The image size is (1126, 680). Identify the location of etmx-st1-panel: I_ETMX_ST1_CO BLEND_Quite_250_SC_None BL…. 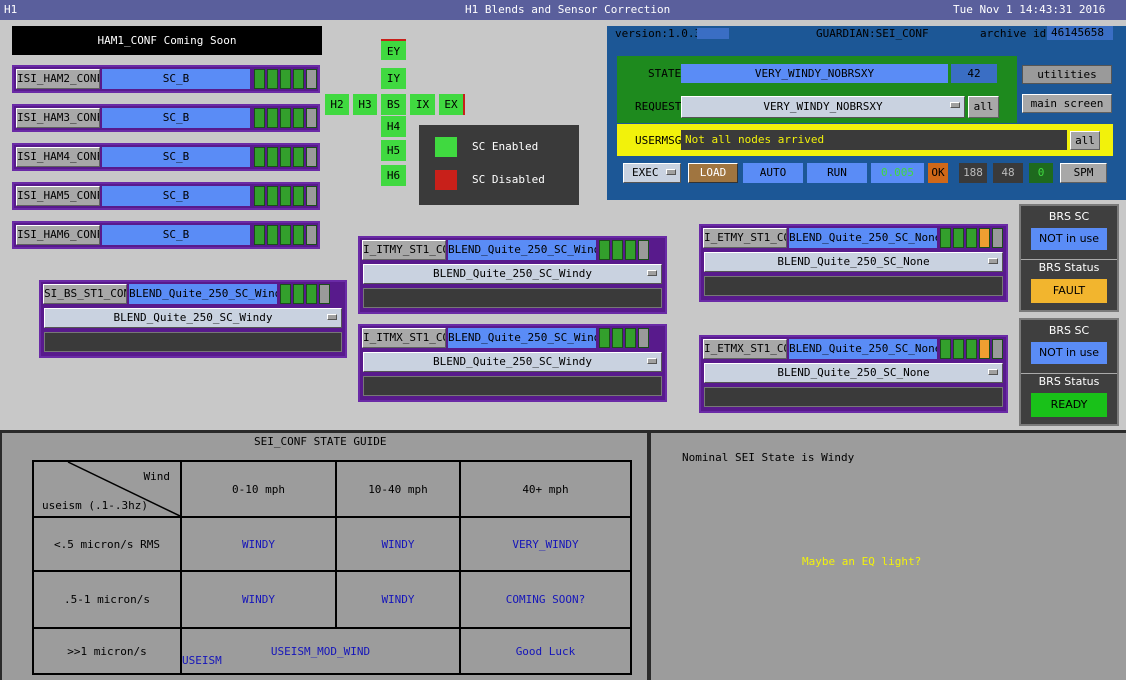
(853, 374).